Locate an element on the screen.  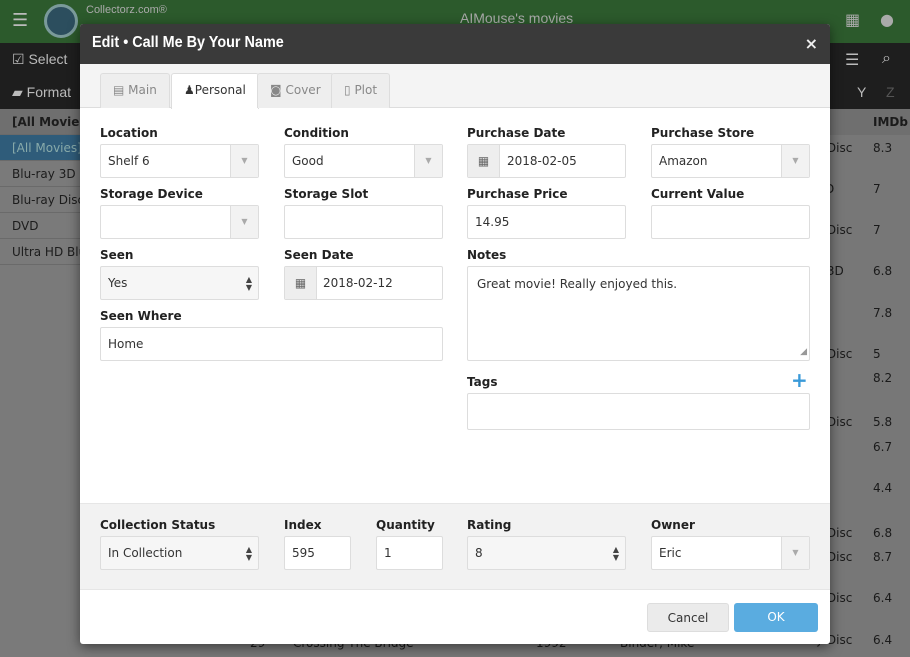
purchase-date-input: ▦ 2018-02-05 is located at coordinates (546, 161).